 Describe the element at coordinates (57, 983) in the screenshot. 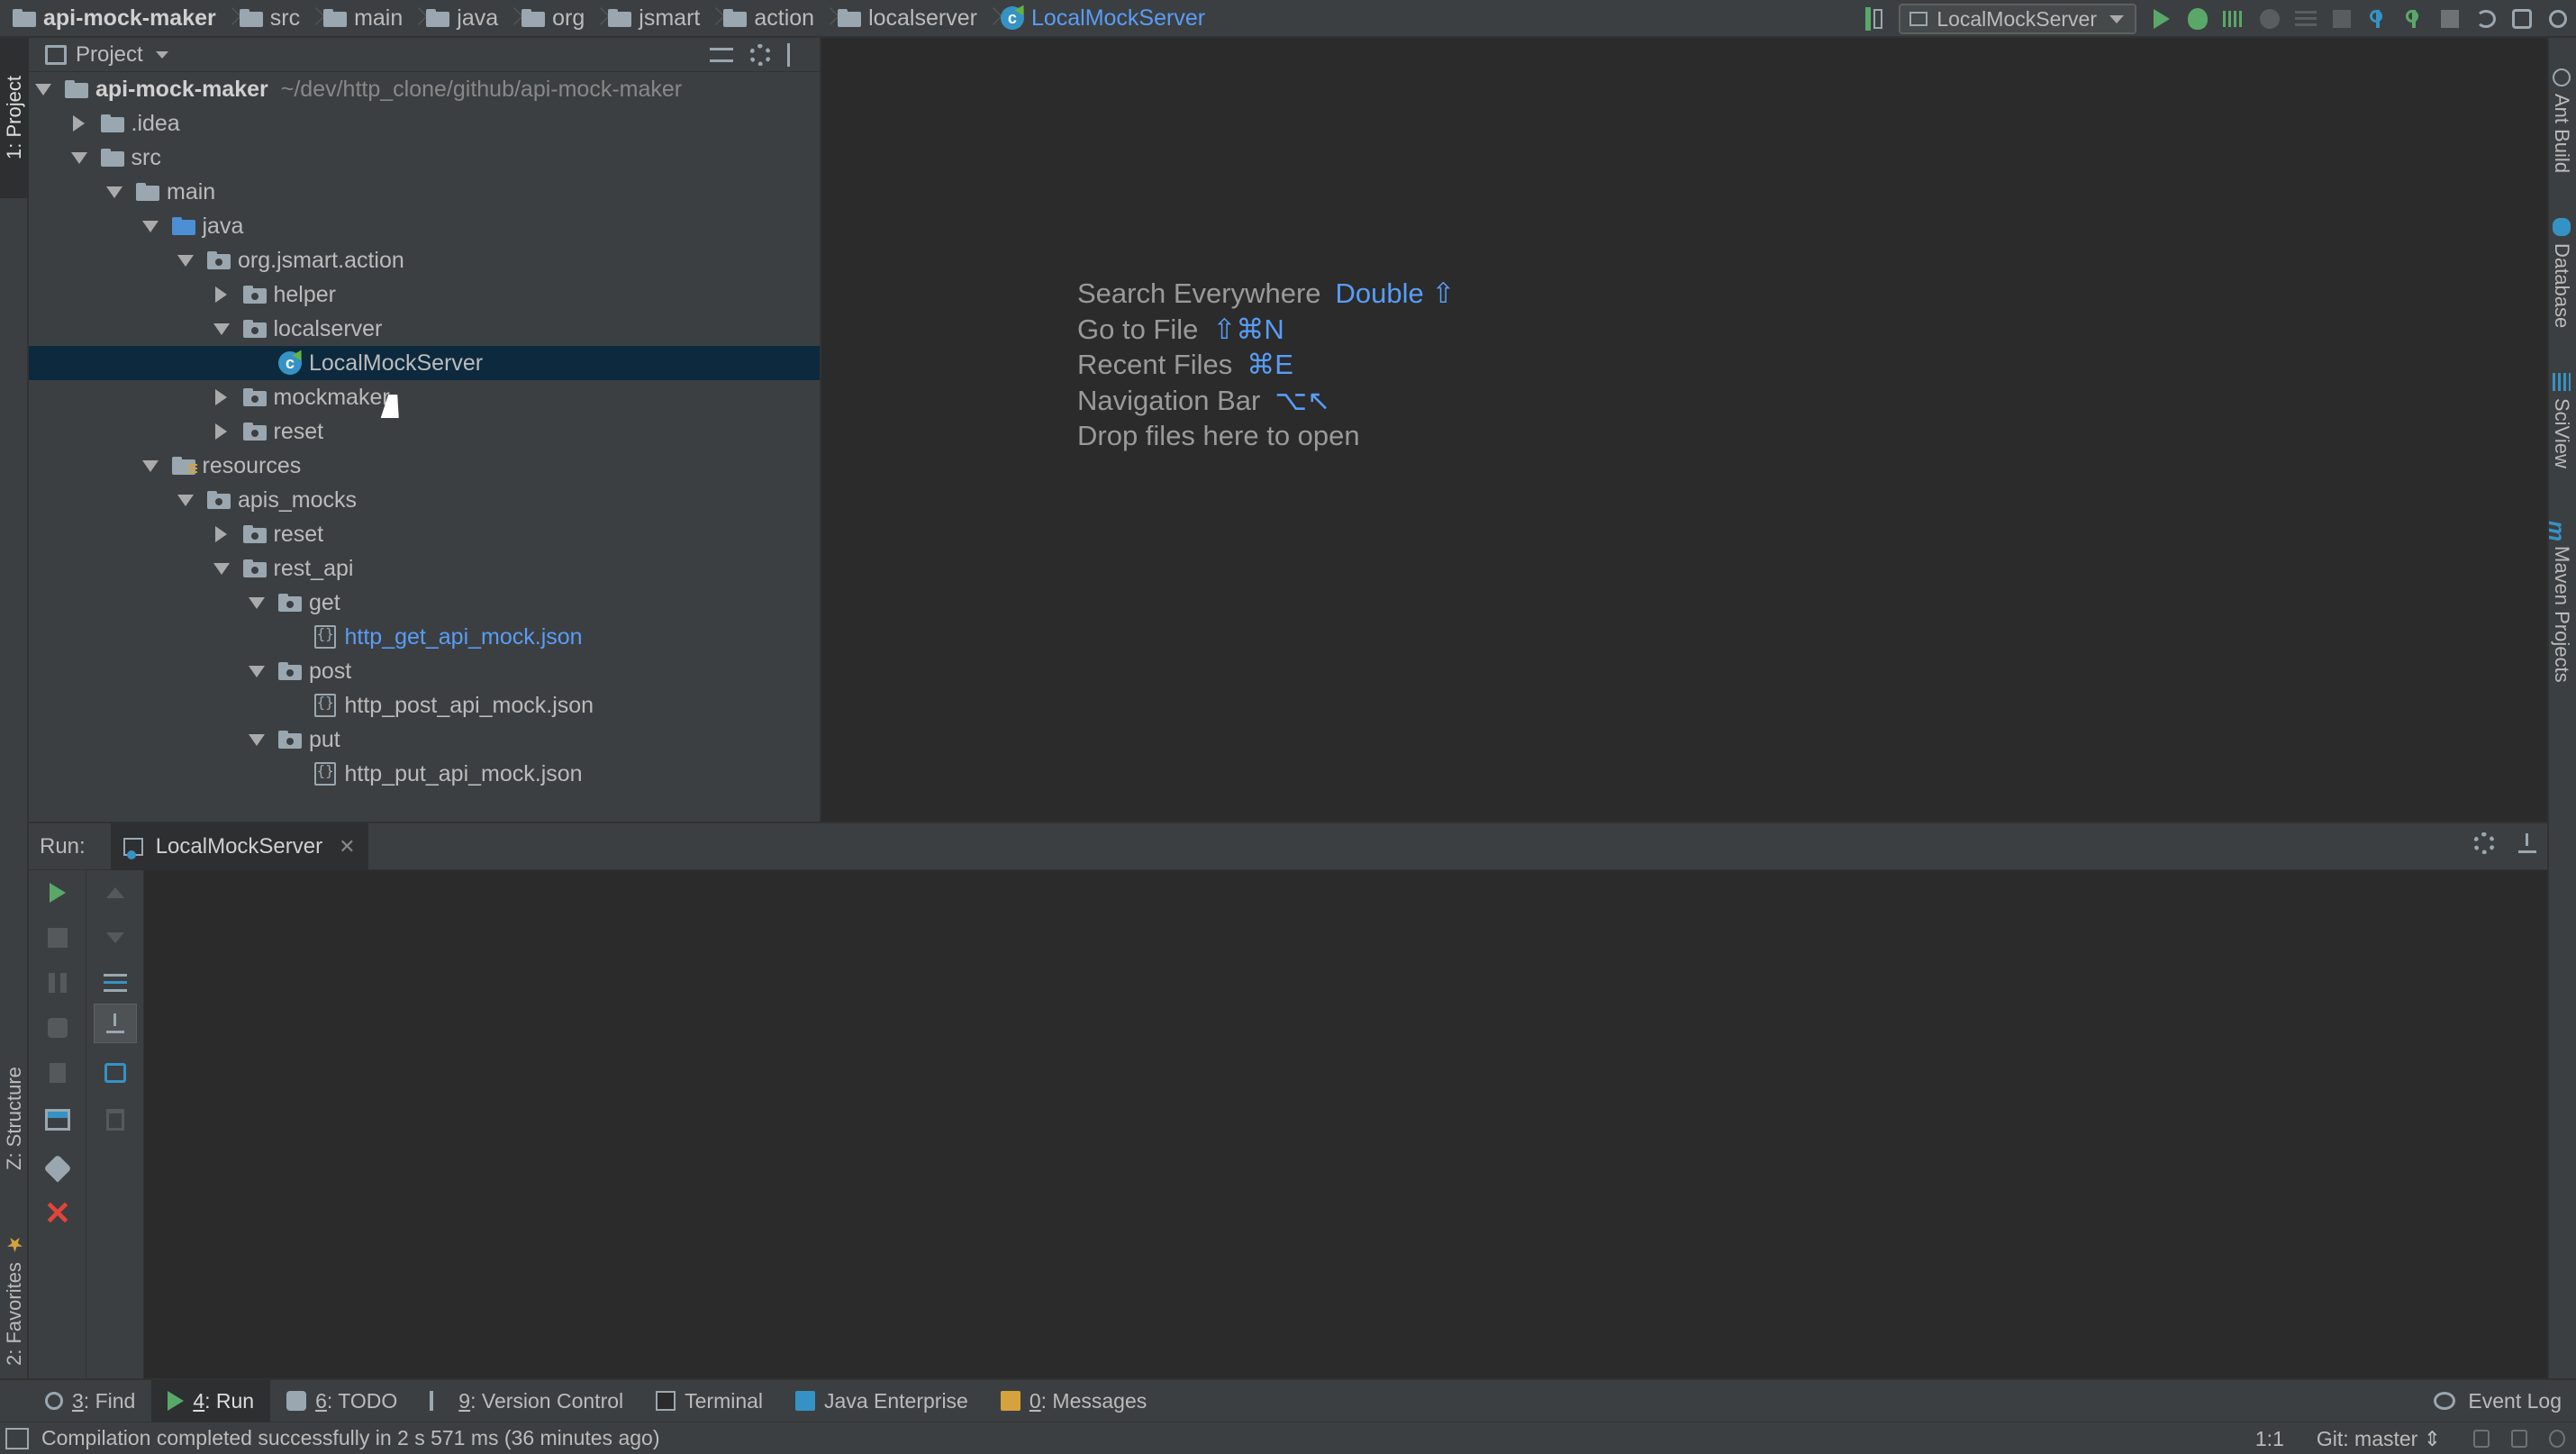

I see `pause-button` at that location.